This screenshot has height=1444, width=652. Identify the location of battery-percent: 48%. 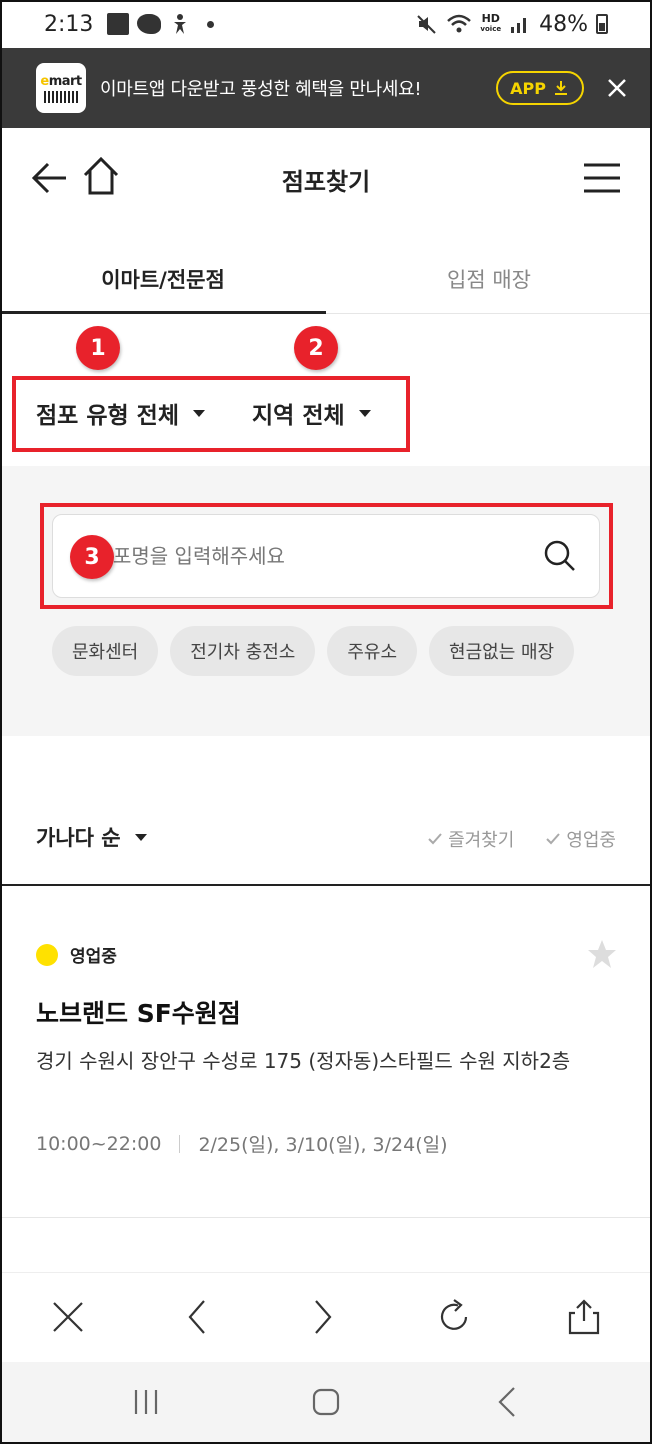
(563, 24).